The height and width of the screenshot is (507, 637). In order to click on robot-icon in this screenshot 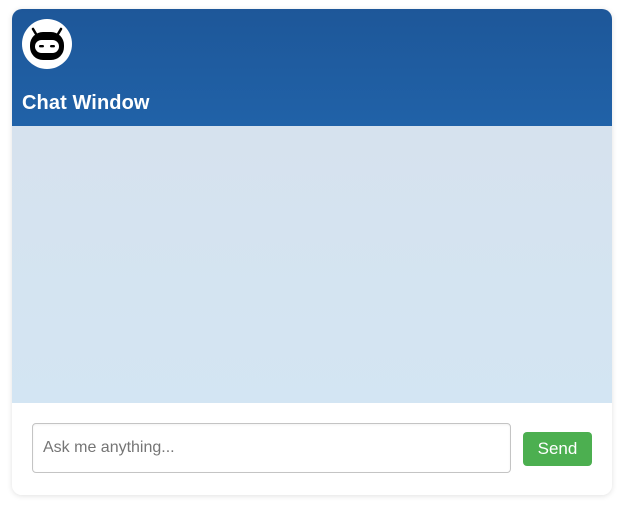, I will do `click(47, 43)`.